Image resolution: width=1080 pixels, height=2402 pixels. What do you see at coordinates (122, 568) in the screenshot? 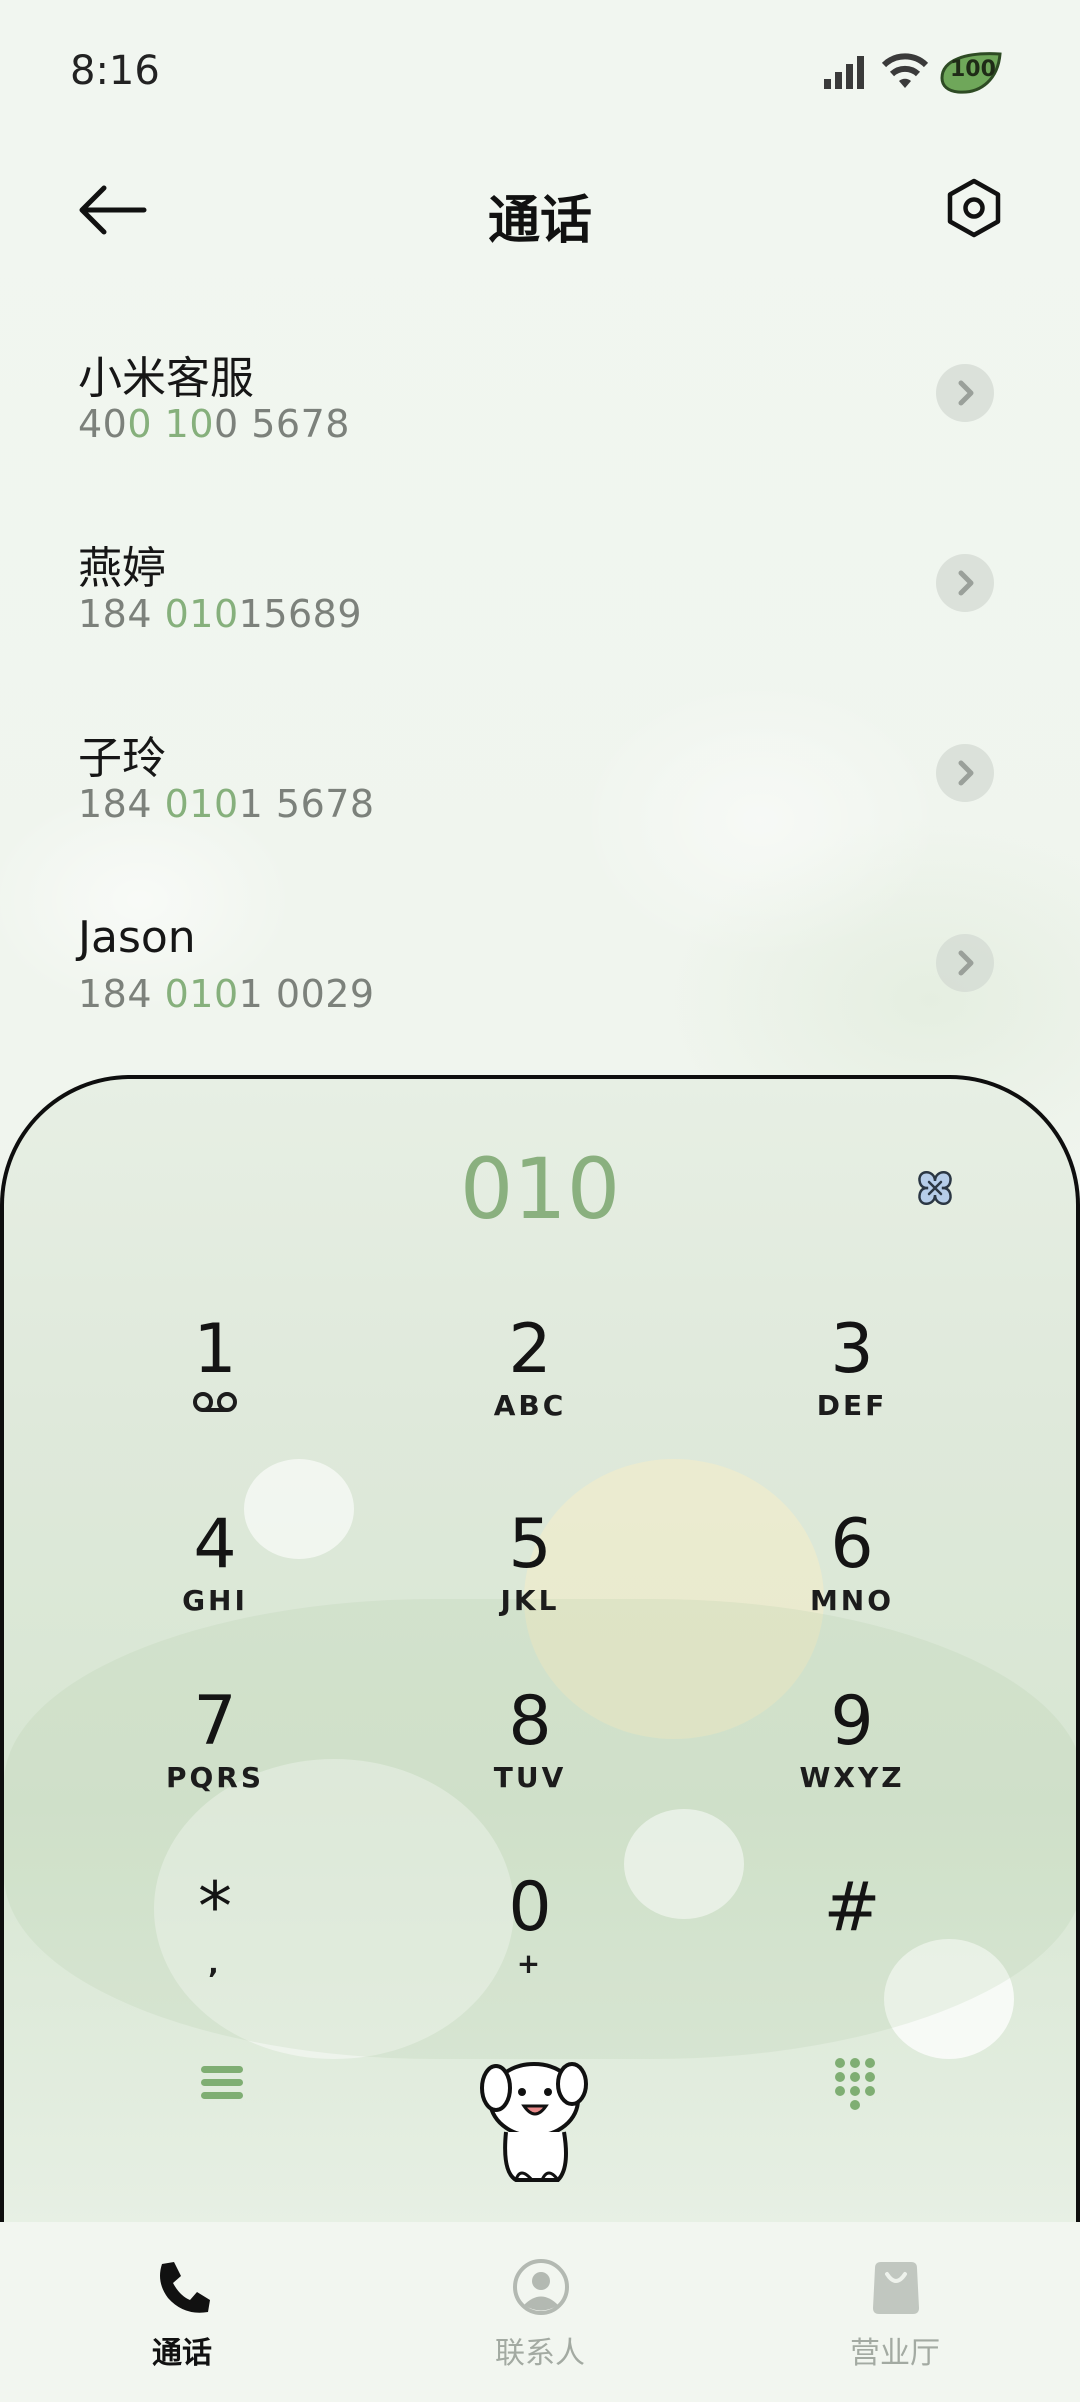
I see `contact-name: 燕婷` at bounding box center [122, 568].